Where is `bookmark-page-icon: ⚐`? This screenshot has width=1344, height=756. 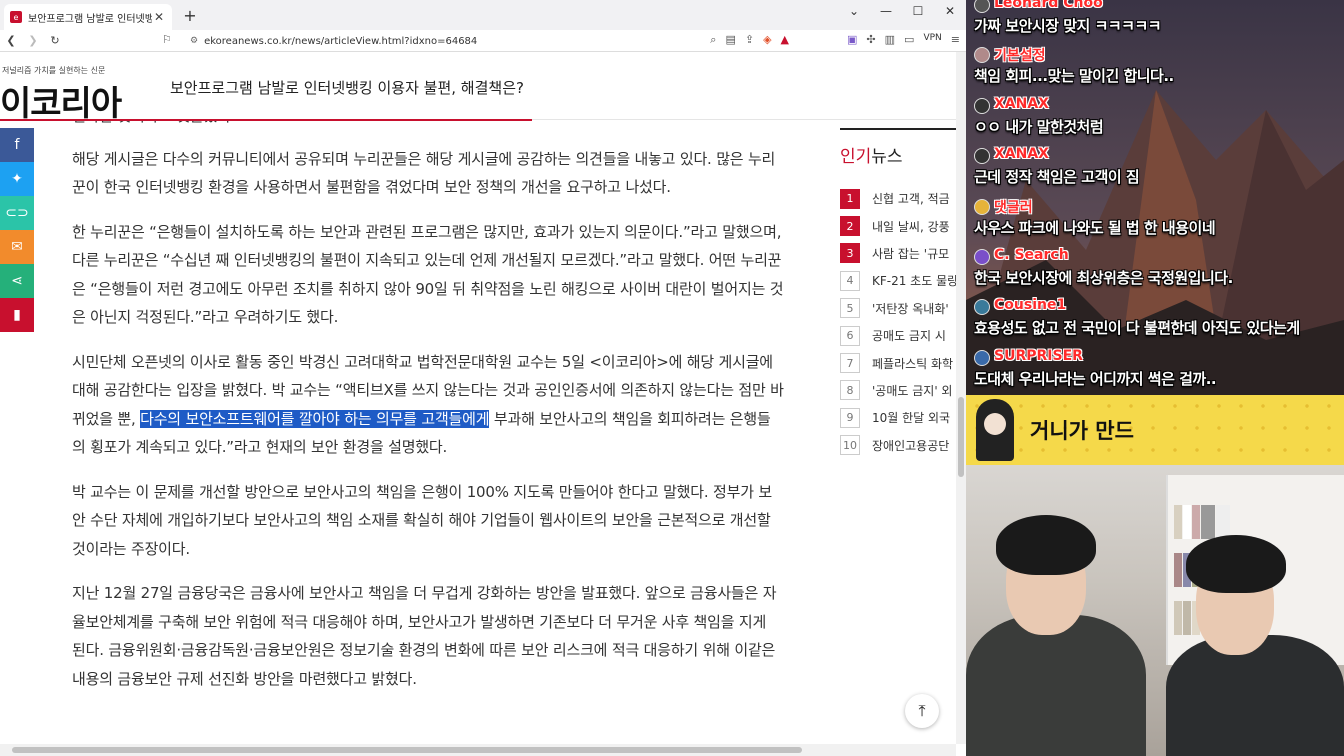
bookmark-page-icon: ⚐ is located at coordinates (167, 39).